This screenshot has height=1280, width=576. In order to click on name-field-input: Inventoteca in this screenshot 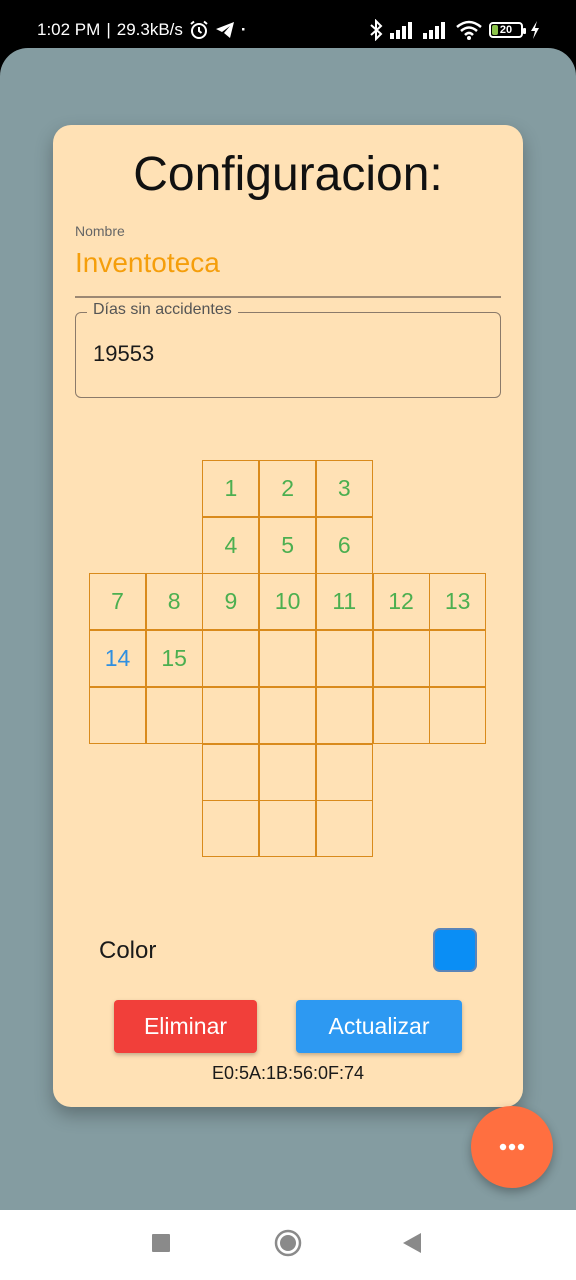, I will do `click(147, 263)`.